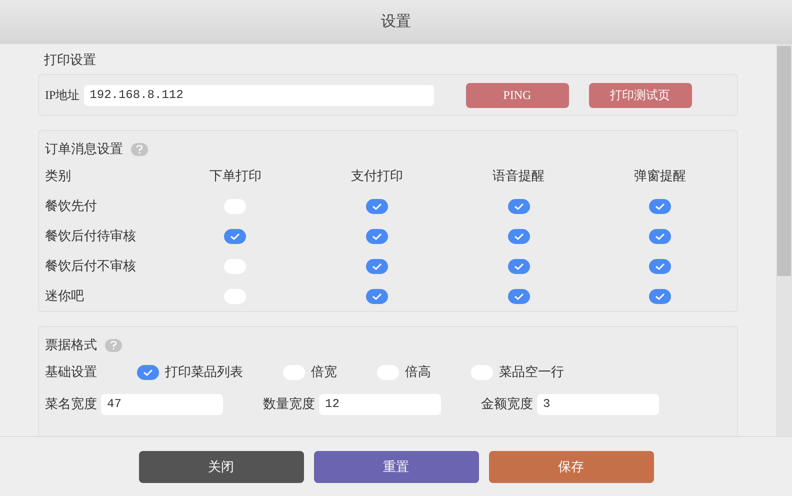 This screenshot has height=496, width=792. What do you see at coordinates (62, 95) in the screenshot?
I see `field-label: IP地址` at bounding box center [62, 95].